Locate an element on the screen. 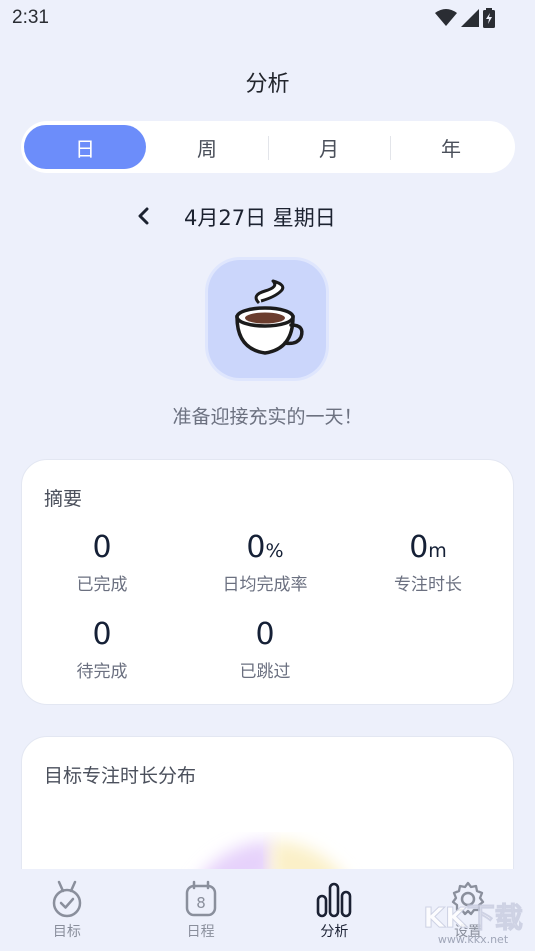 Image resolution: width=535 pixels, height=951 pixels. tab-label: 目标 is located at coordinates (66, 932).